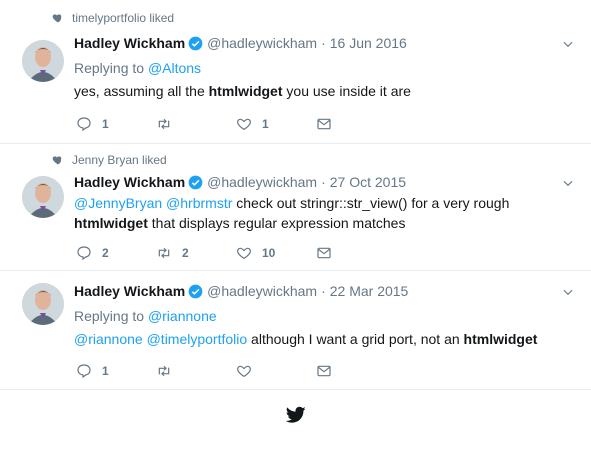 The height and width of the screenshot is (453, 591). What do you see at coordinates (182, 316) in the screenshot?
I see `replying-to-link: @riannone` at bounding box center [182, 316].